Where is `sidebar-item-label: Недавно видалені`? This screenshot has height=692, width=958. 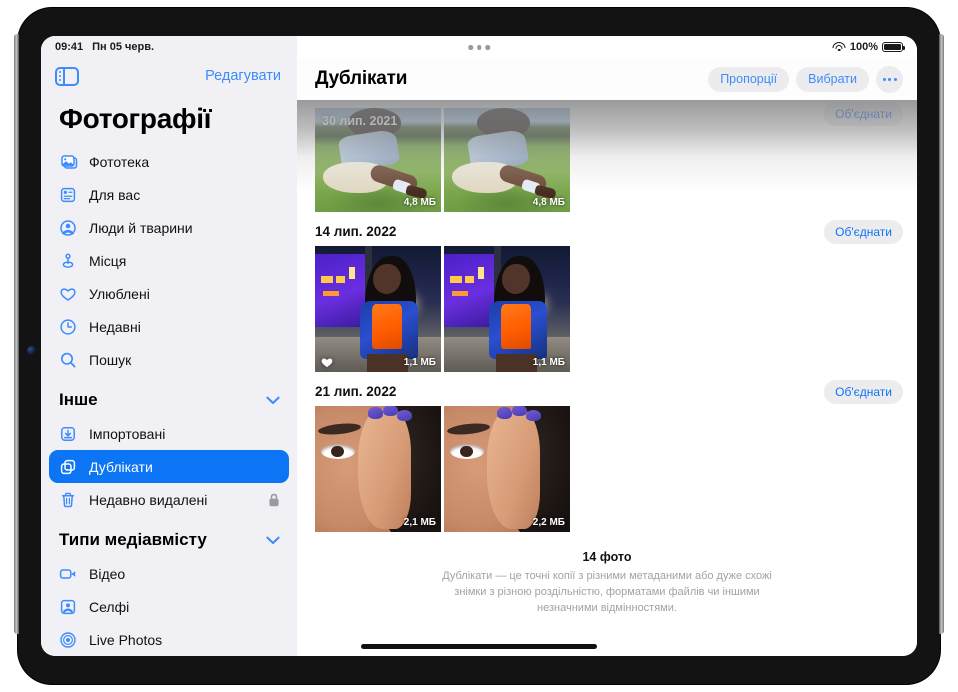 sidebar-item-label: Недавно видалені is located at coordinates (148, 499).